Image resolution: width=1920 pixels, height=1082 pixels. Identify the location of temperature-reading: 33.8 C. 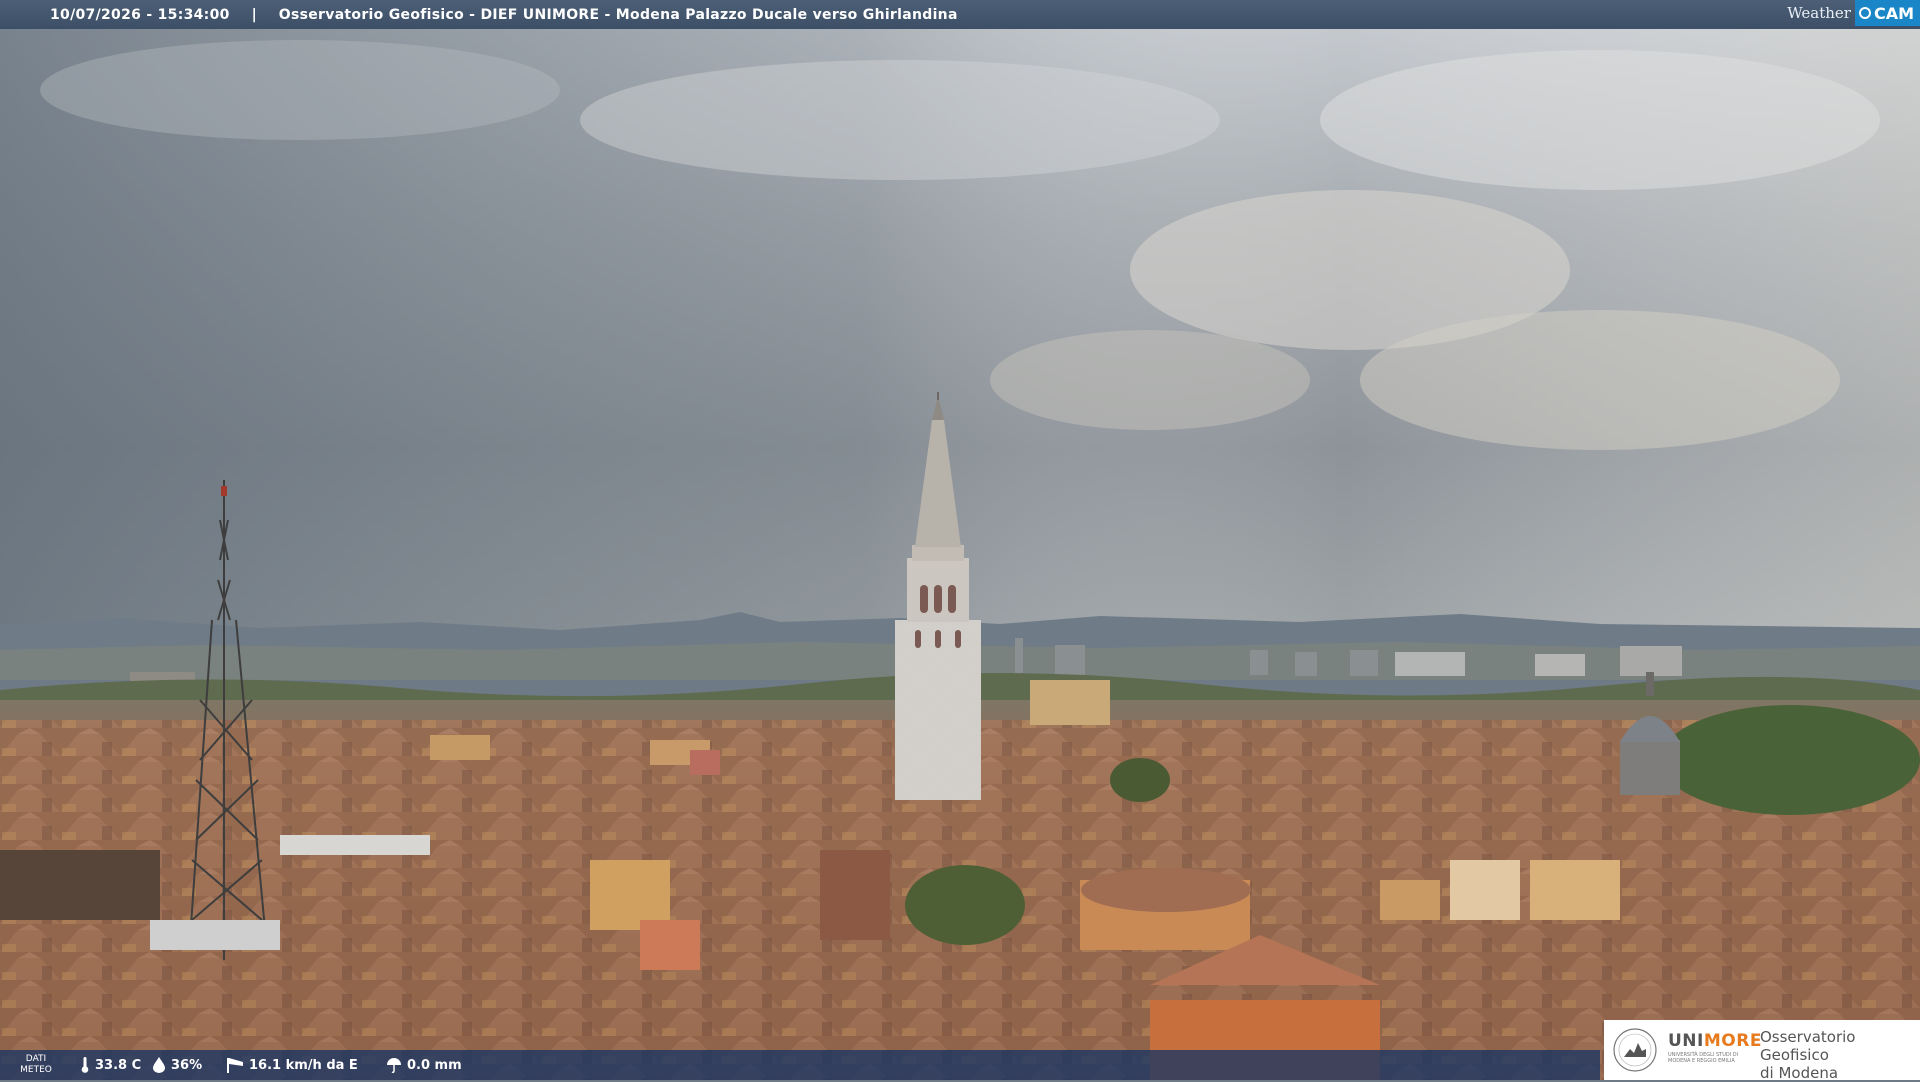
(110, 1065).